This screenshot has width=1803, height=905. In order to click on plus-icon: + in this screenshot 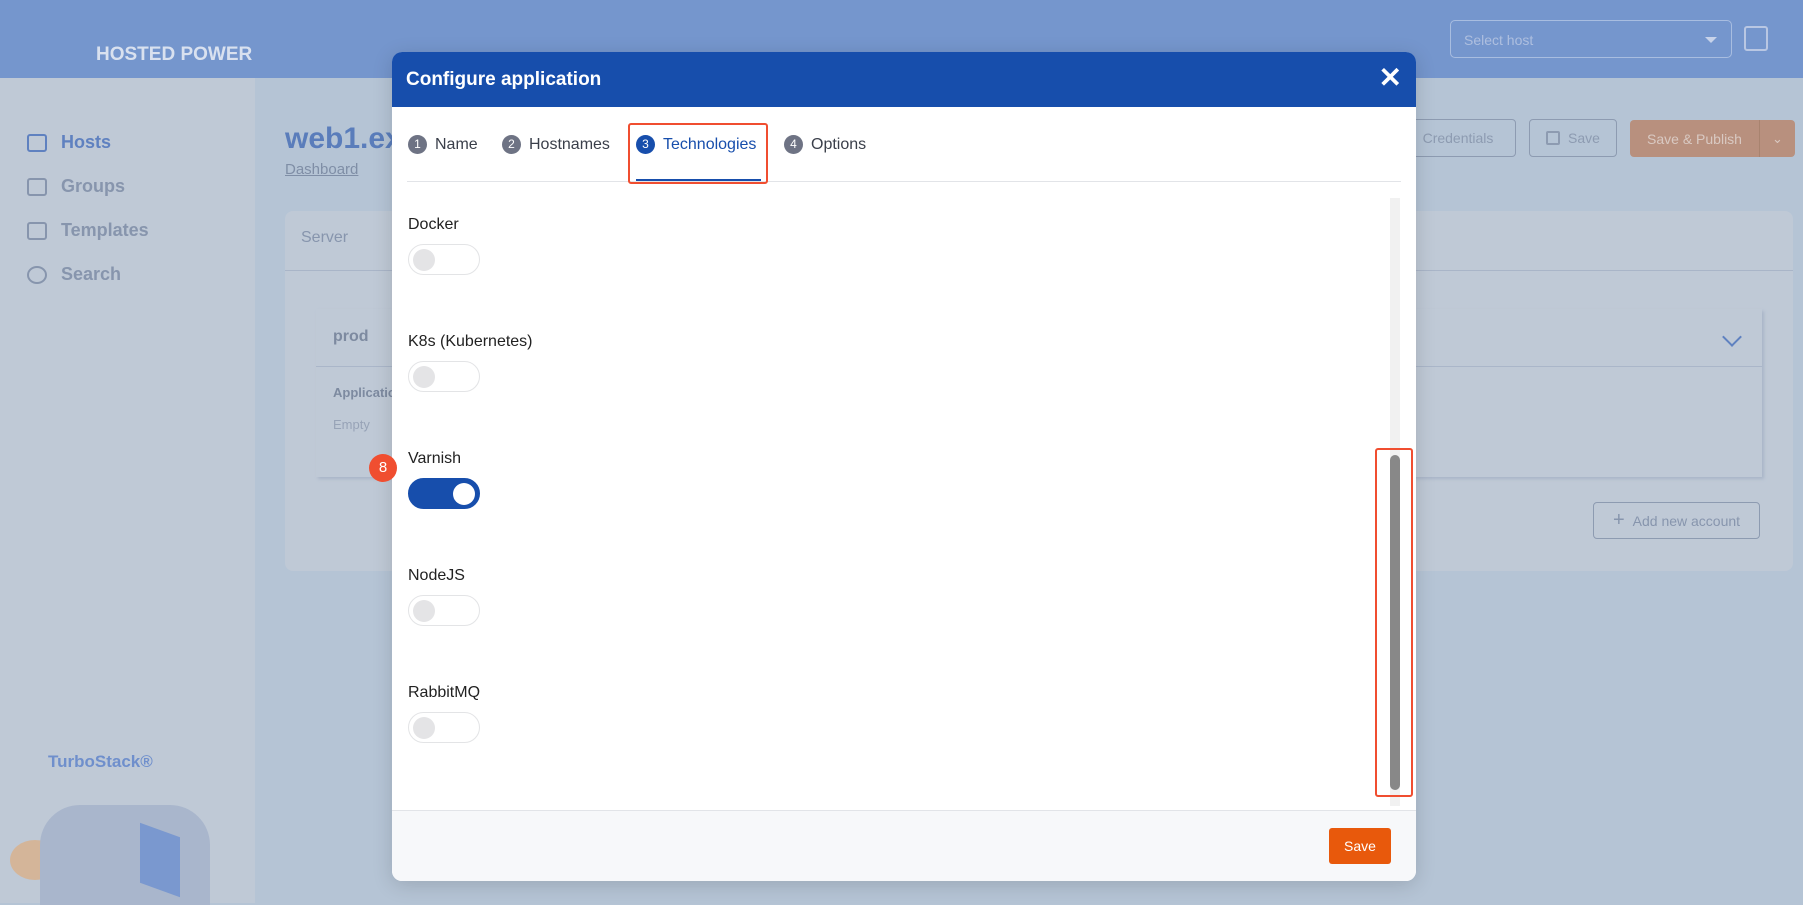, I will do `click(1618, 520)`.